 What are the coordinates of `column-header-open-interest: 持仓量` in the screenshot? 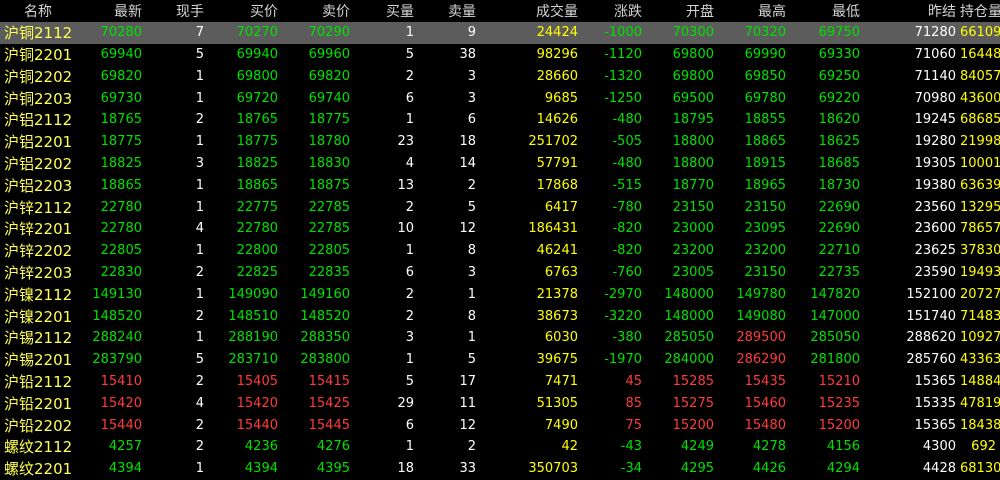 It's located at (980, 11).